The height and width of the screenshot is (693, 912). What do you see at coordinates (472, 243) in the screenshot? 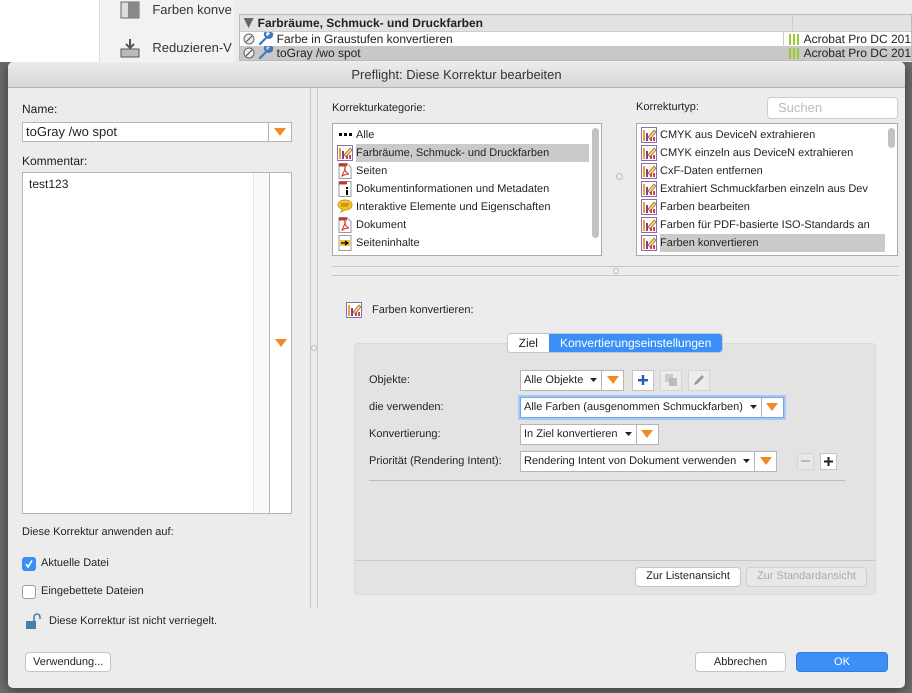
I see `category-item: Seiteninhalte` at bounding box center [472, 243].